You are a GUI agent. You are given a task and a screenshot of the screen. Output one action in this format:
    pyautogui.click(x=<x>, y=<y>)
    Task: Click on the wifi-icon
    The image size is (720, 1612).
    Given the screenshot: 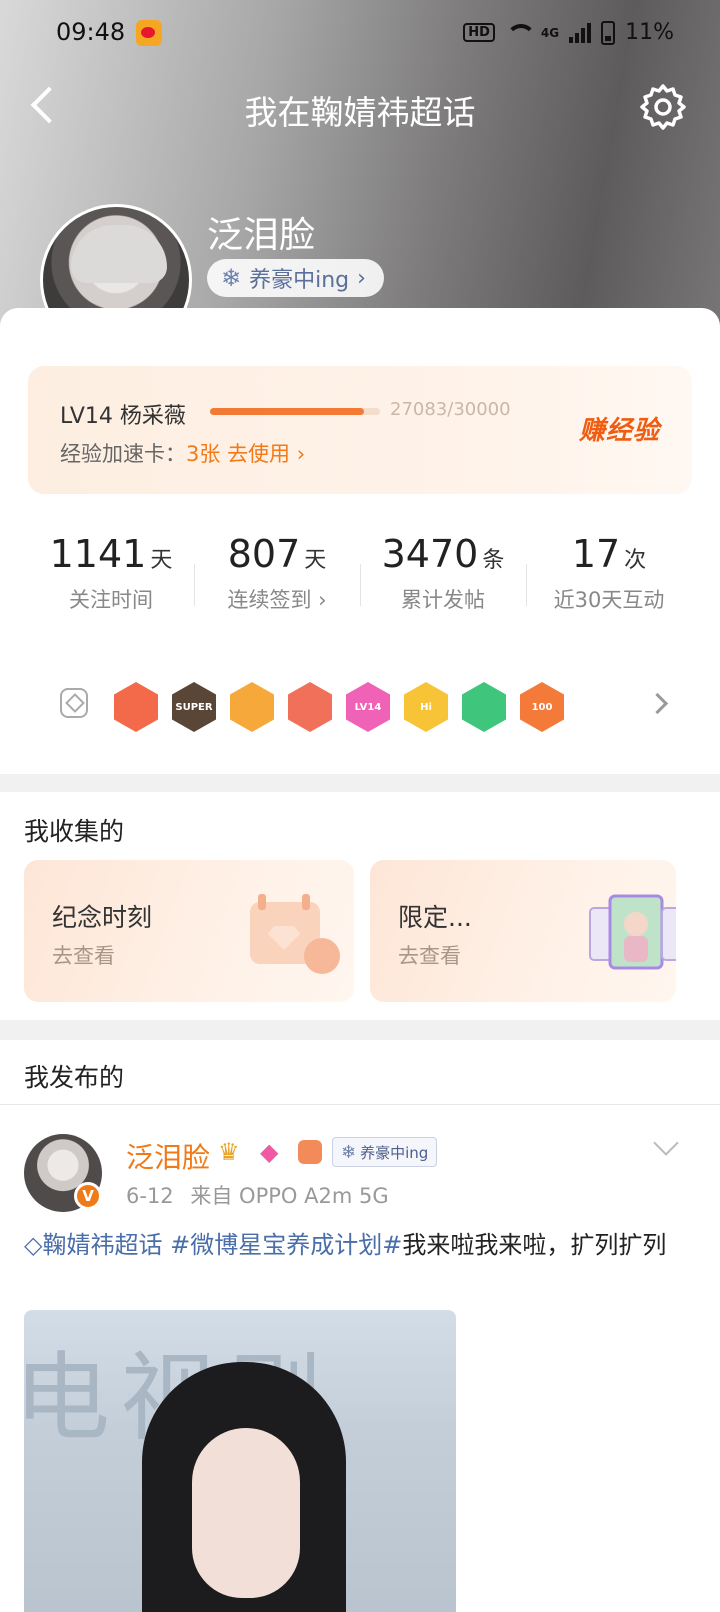 What is the action you would take?
    pyautogui.click(x=520, y=32)
    